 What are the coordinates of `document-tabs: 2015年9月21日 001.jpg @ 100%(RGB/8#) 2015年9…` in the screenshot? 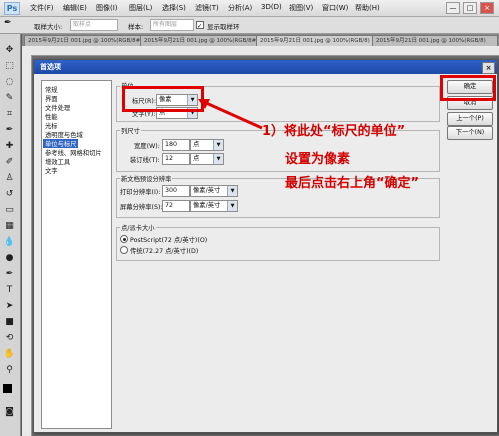 It's located at (260, 40).